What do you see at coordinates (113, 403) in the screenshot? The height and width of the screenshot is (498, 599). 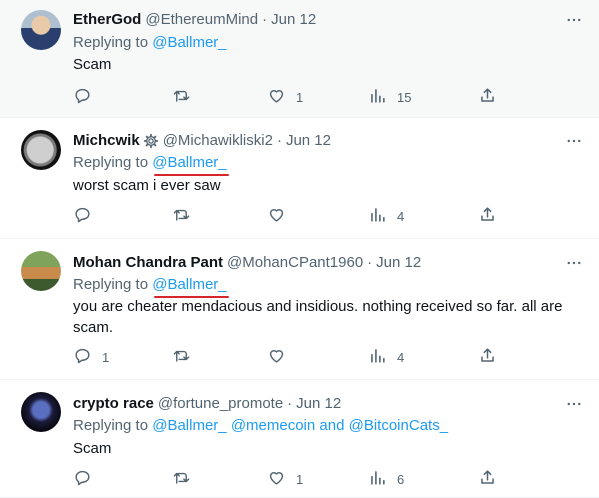 I see `display-name: crypto race` at bounding box center [113, 403].